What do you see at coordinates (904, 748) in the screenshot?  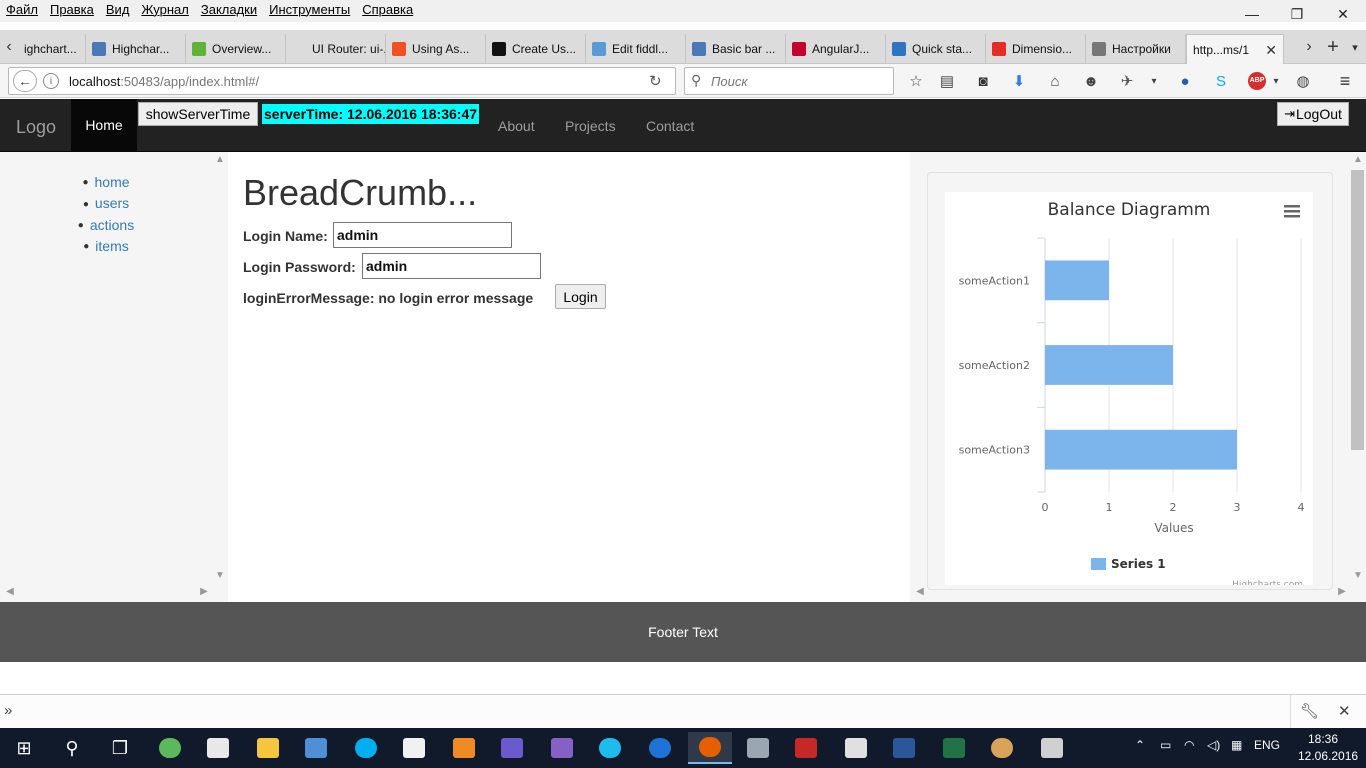 I see `word-icon` at bounding box center [904, 748].